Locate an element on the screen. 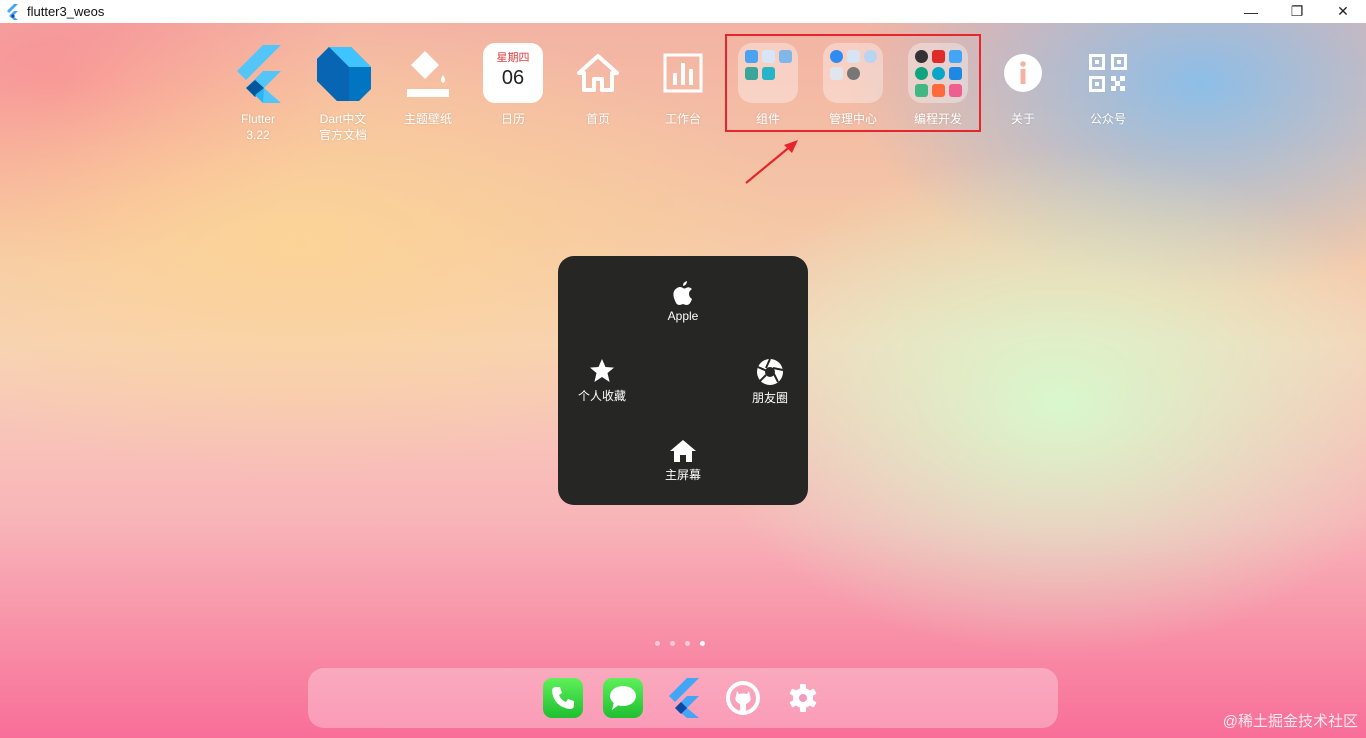 The width and height of the screenshot is (1366, 738). dock is located at coordinates (683, 698).